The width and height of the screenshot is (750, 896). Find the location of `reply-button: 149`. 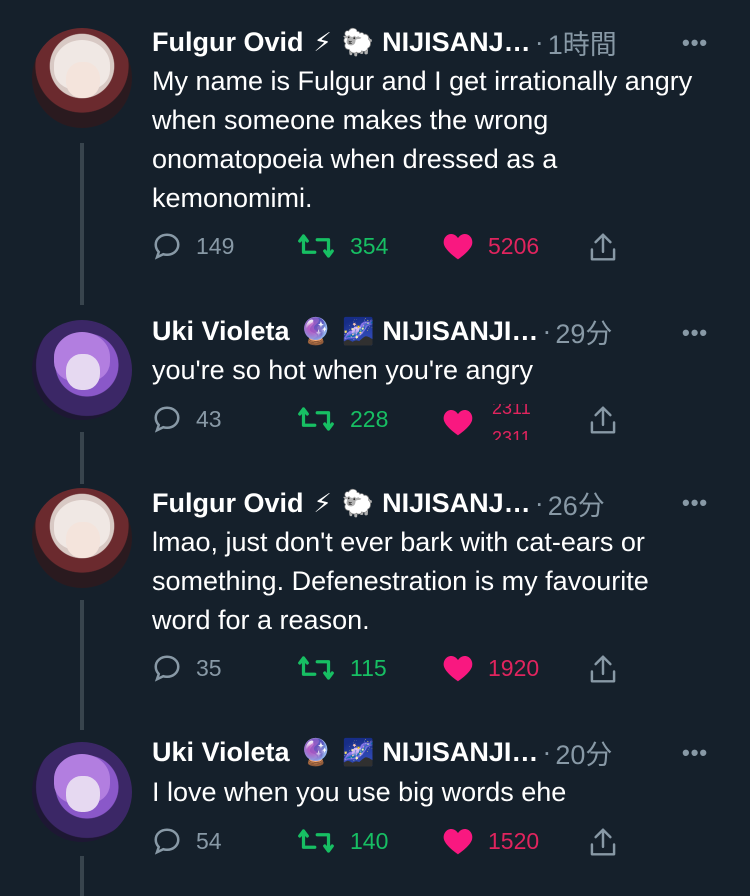

reply-button: 149 is located at coordinates (193, 246).